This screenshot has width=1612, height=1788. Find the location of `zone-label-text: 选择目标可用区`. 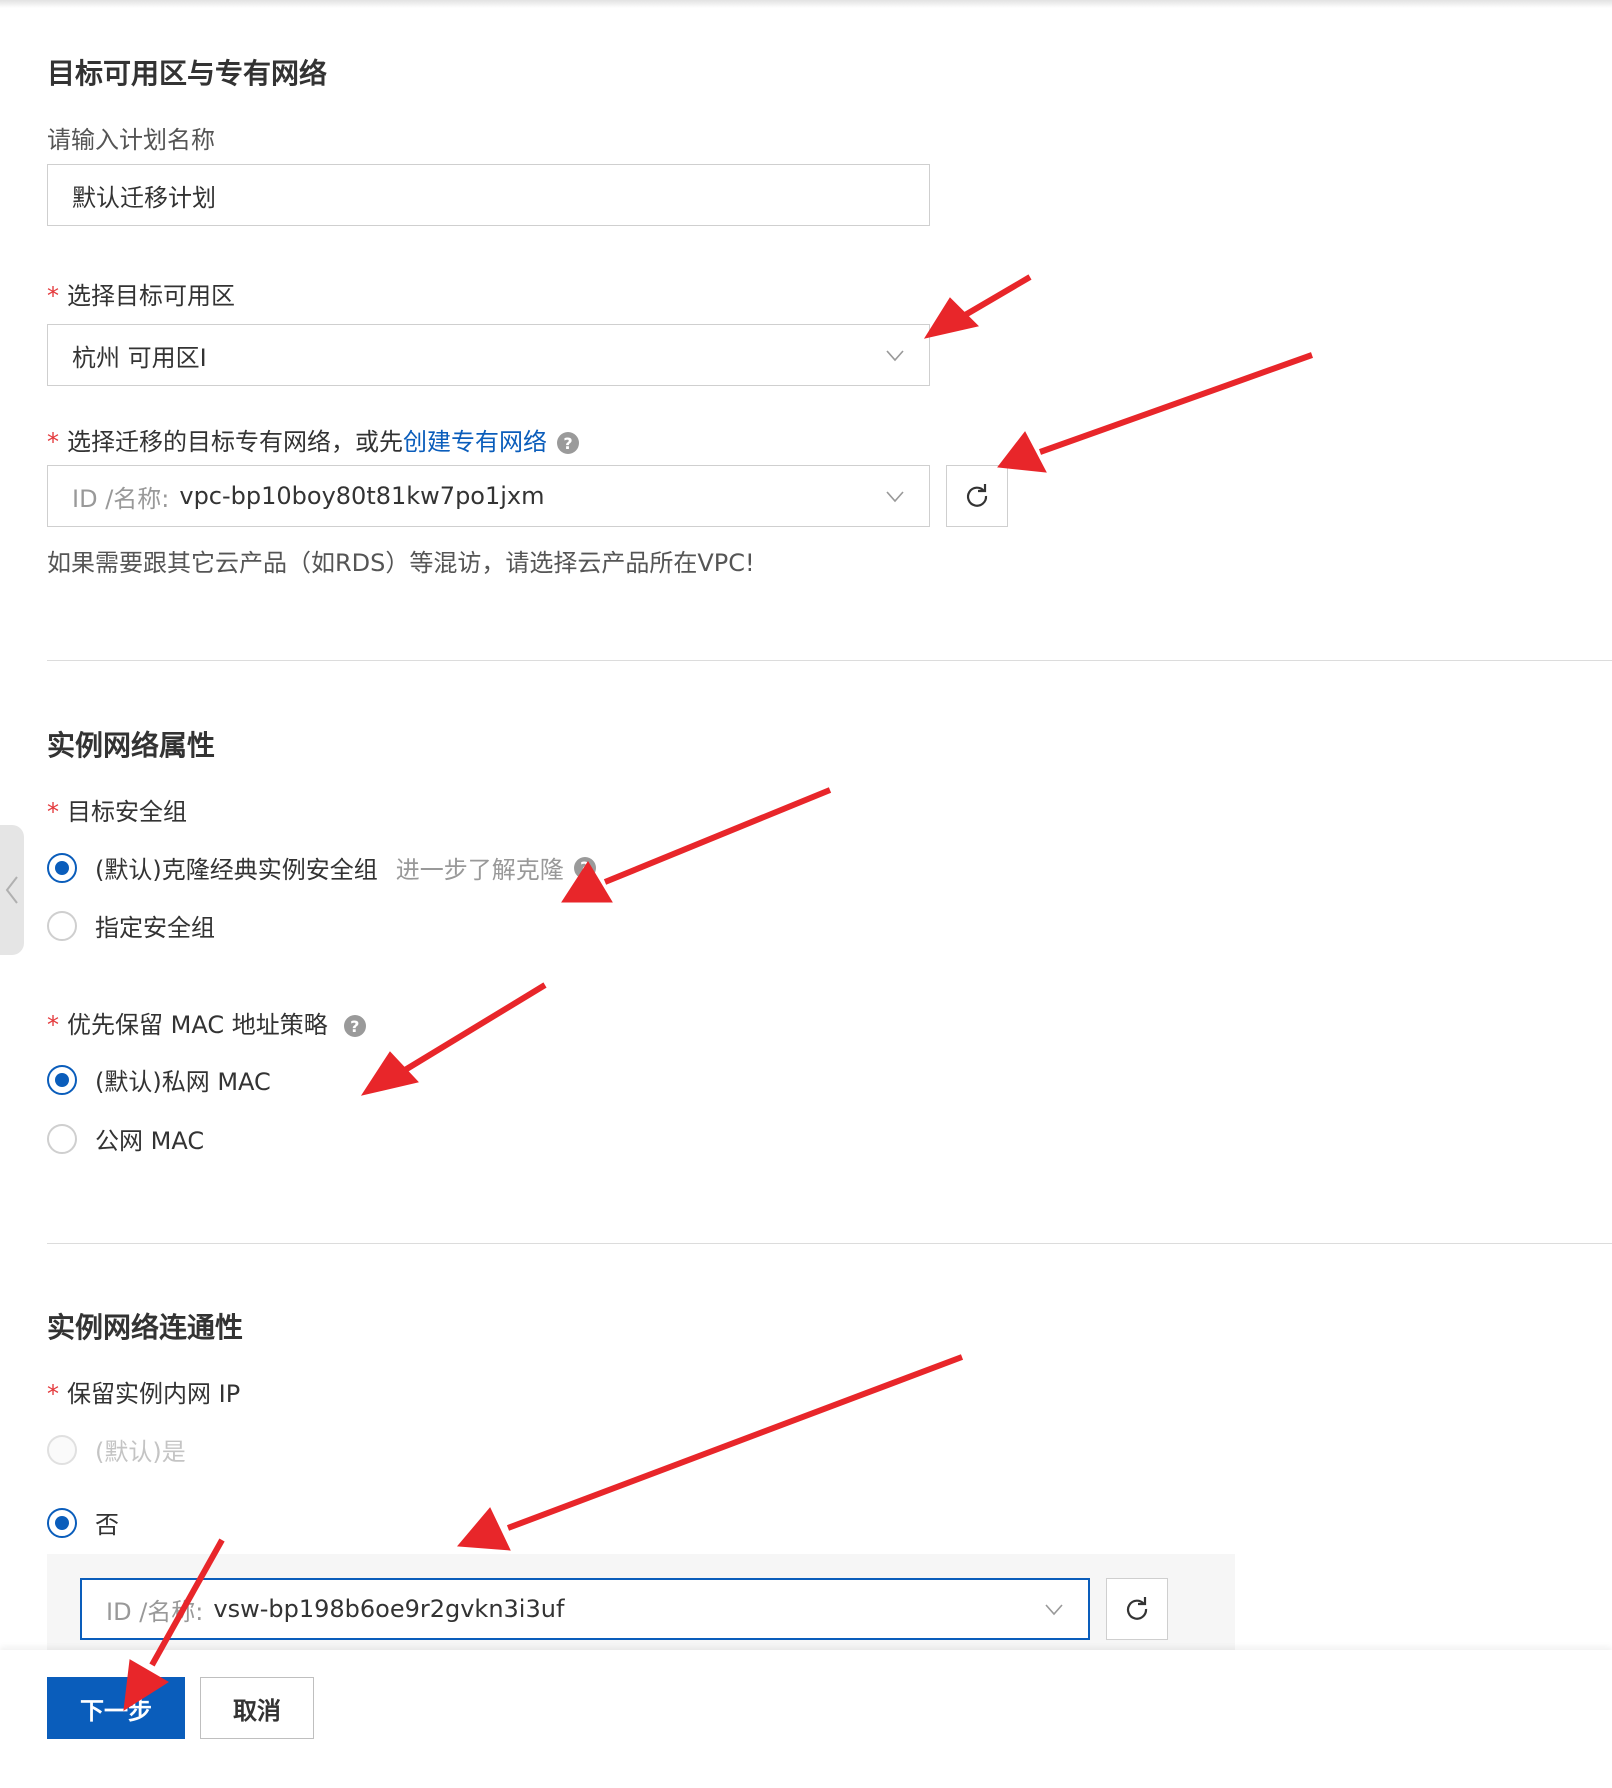

zone-label-text: 选择目标可用区 is located at coordinates (151, 296).